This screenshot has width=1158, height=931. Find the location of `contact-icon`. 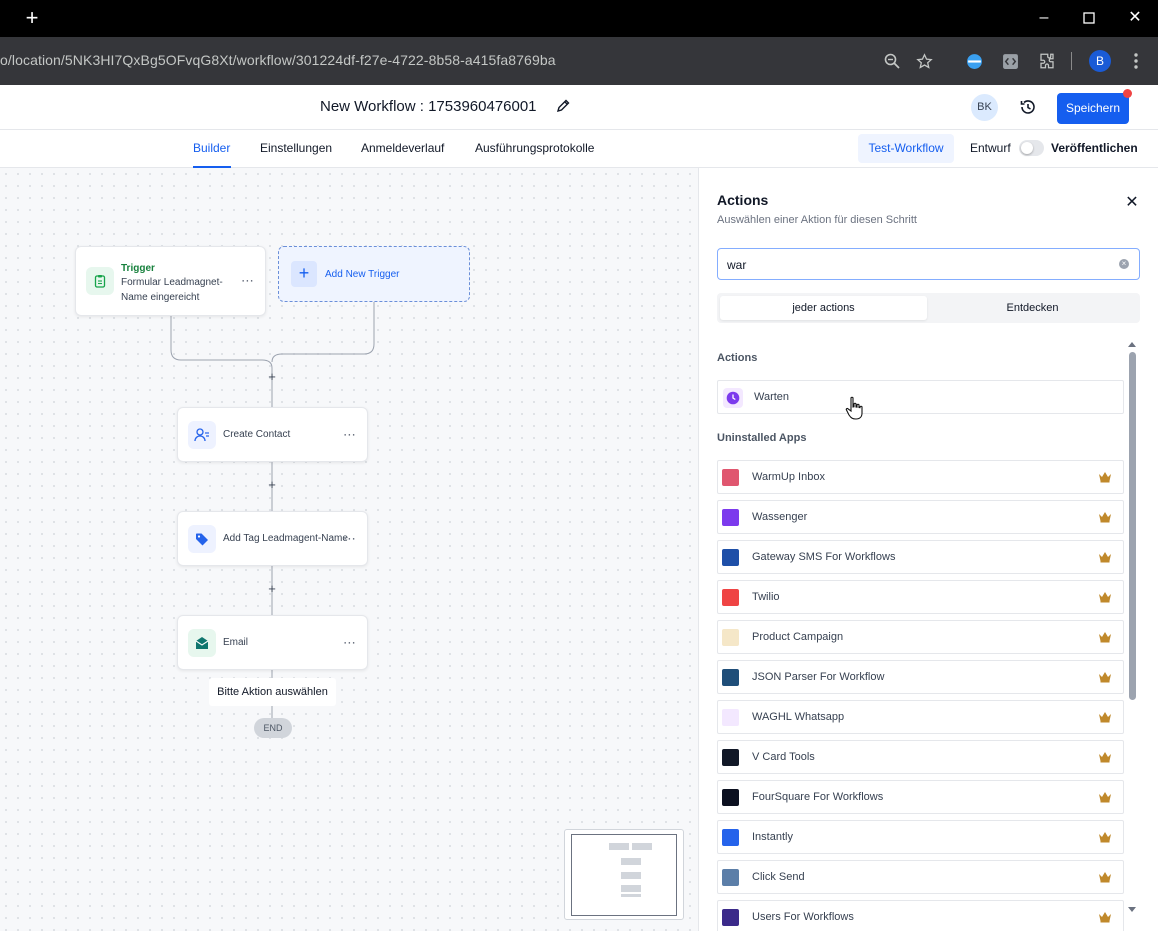

contact-icon is located at coordinates (202, 435).